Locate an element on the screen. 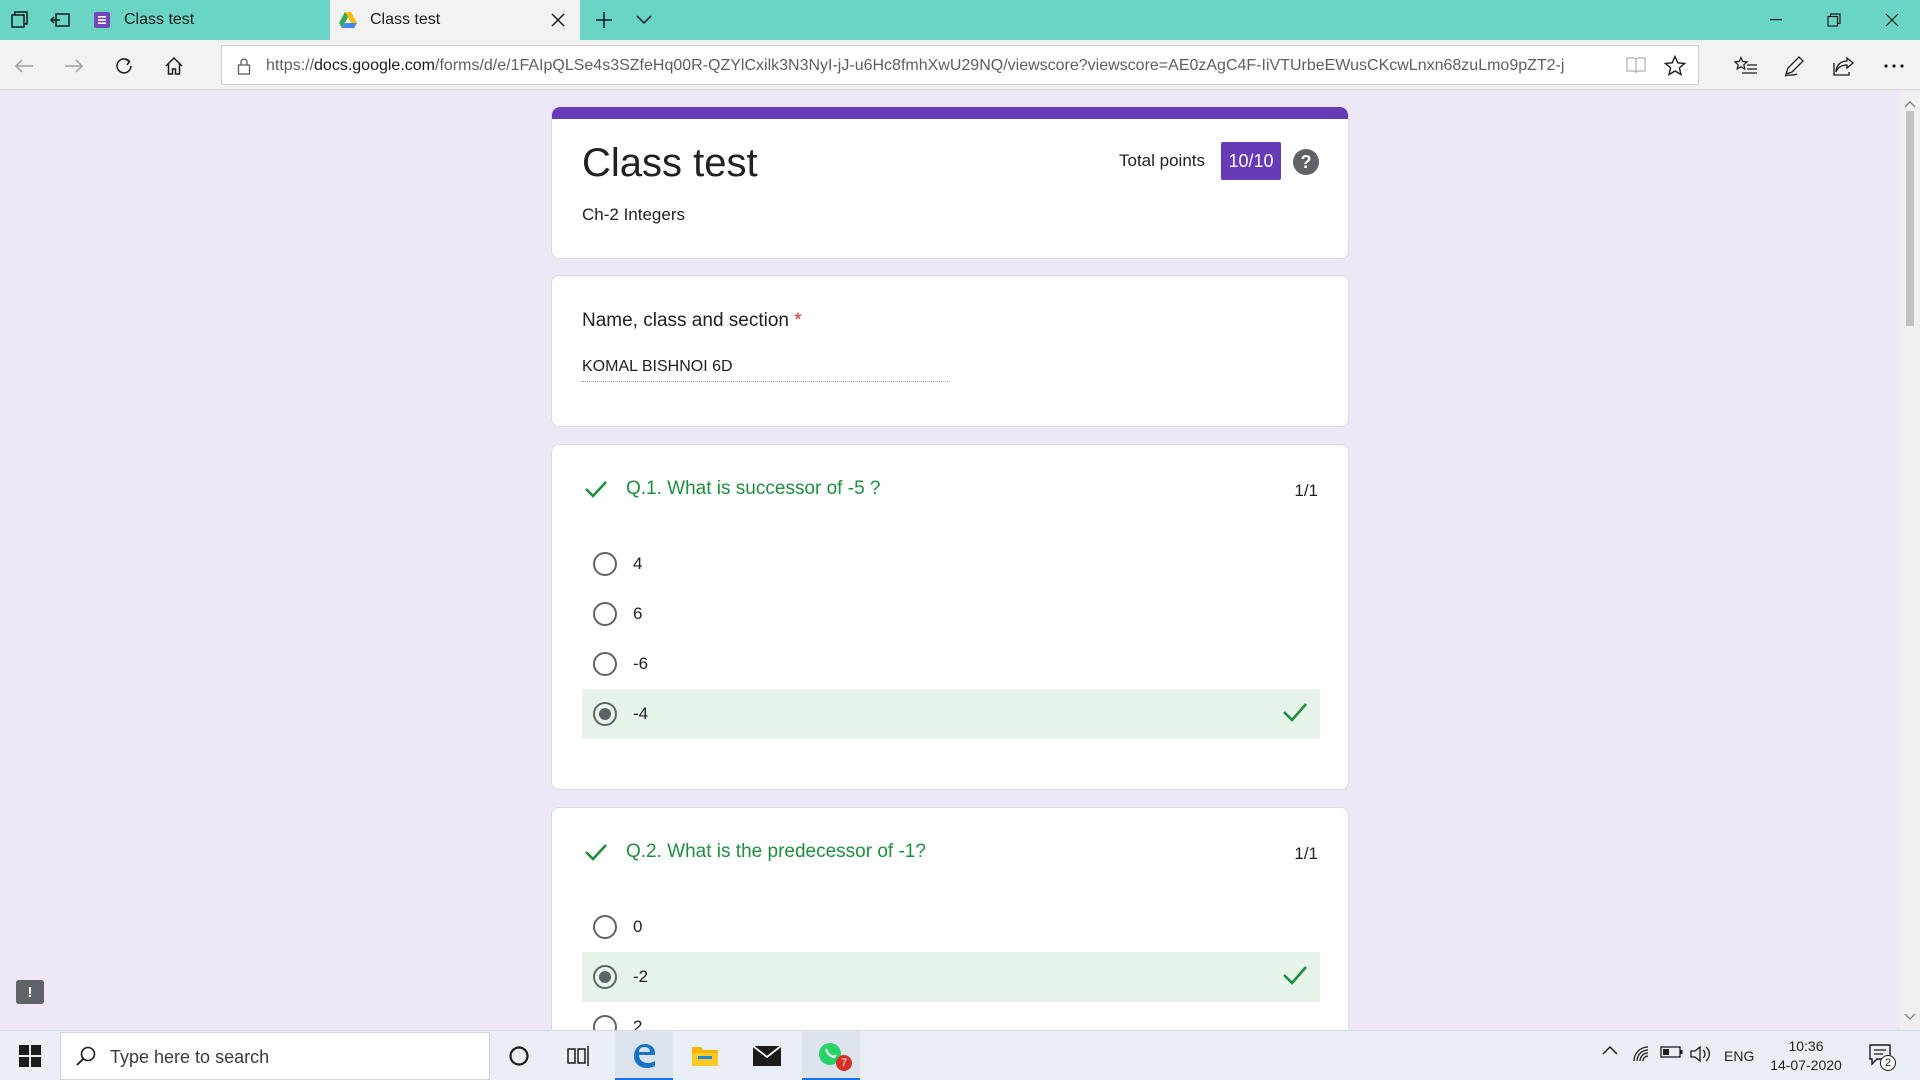  total-points-badge: 10/10 is located at coordinates (1251, 161).